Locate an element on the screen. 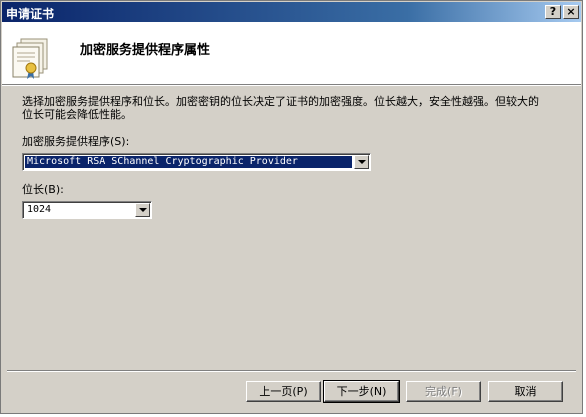  help-button: ? is located at coordinates (553, 12).